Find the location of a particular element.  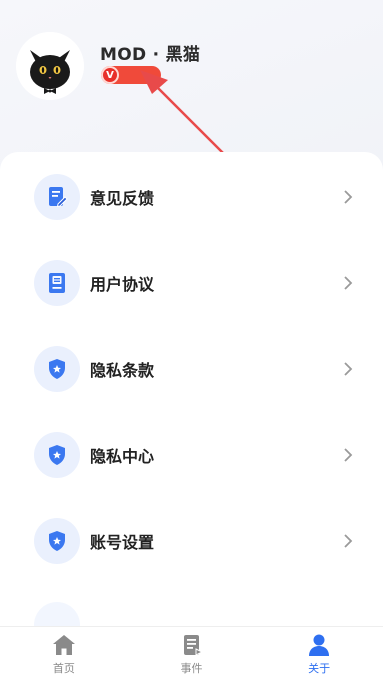

agreement-icon is located at coordinates (57, 283).